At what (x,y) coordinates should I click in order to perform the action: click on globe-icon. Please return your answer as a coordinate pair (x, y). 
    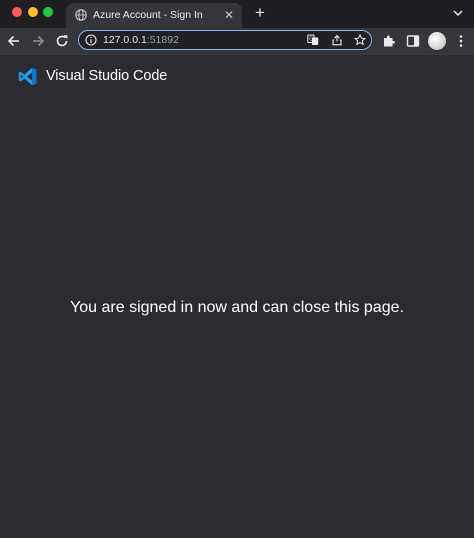
    Looking at the image, I should click on (81, 15).